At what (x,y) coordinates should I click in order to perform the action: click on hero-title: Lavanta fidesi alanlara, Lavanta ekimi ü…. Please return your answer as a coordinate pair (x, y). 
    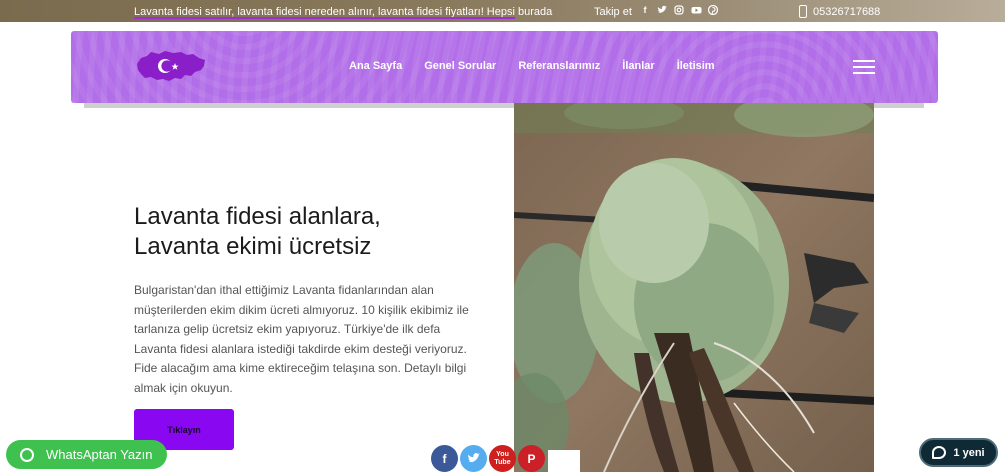
    Looking at the image, I should click on (257, 232).